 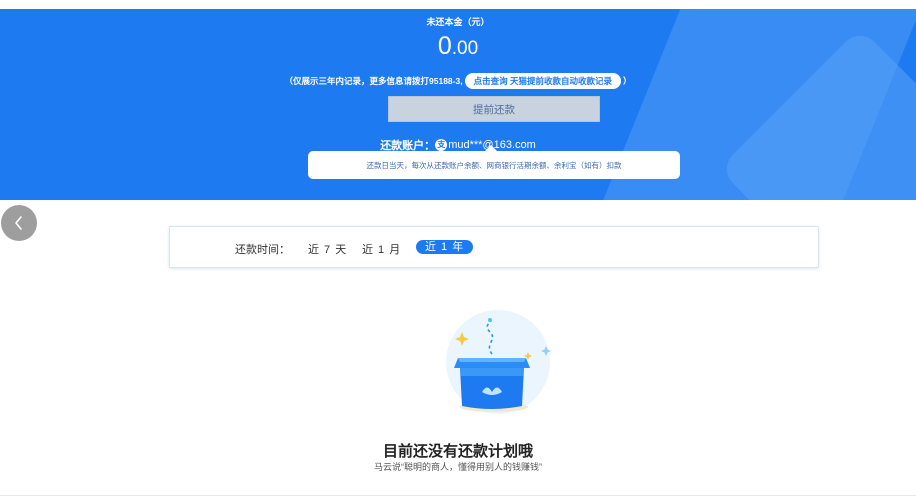 What do you see at coordinates (458, 467) in the screenshot?
I see `empty-state-subtitle: 马云说“聪明的商人，懂得用别人的钱赚钱”` at bounding box center [458, 467].